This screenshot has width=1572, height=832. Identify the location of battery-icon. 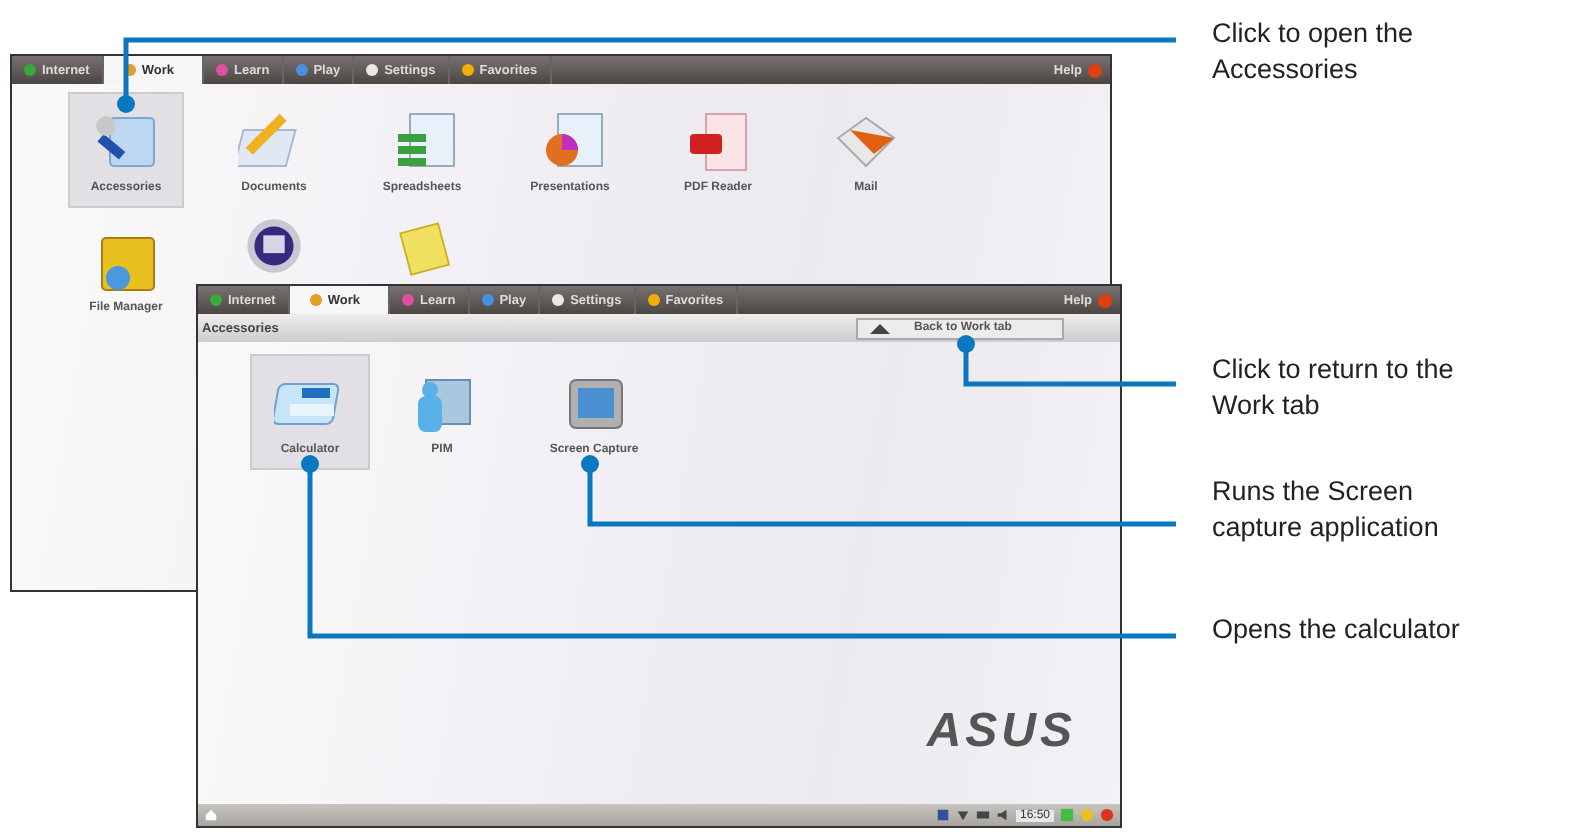
(982, 815).